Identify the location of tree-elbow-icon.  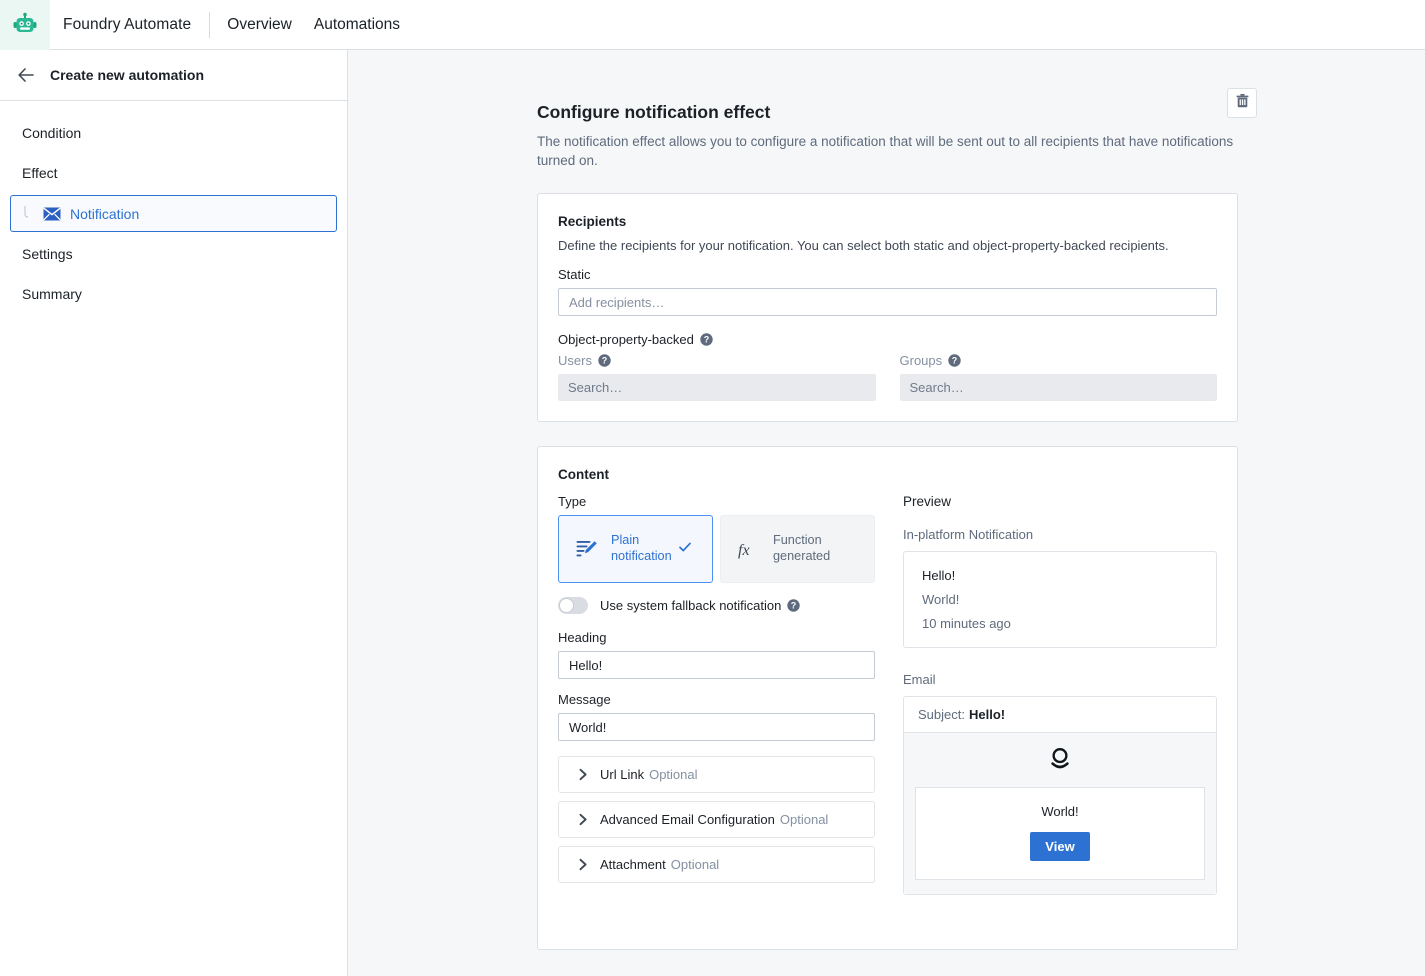
(29, 214).